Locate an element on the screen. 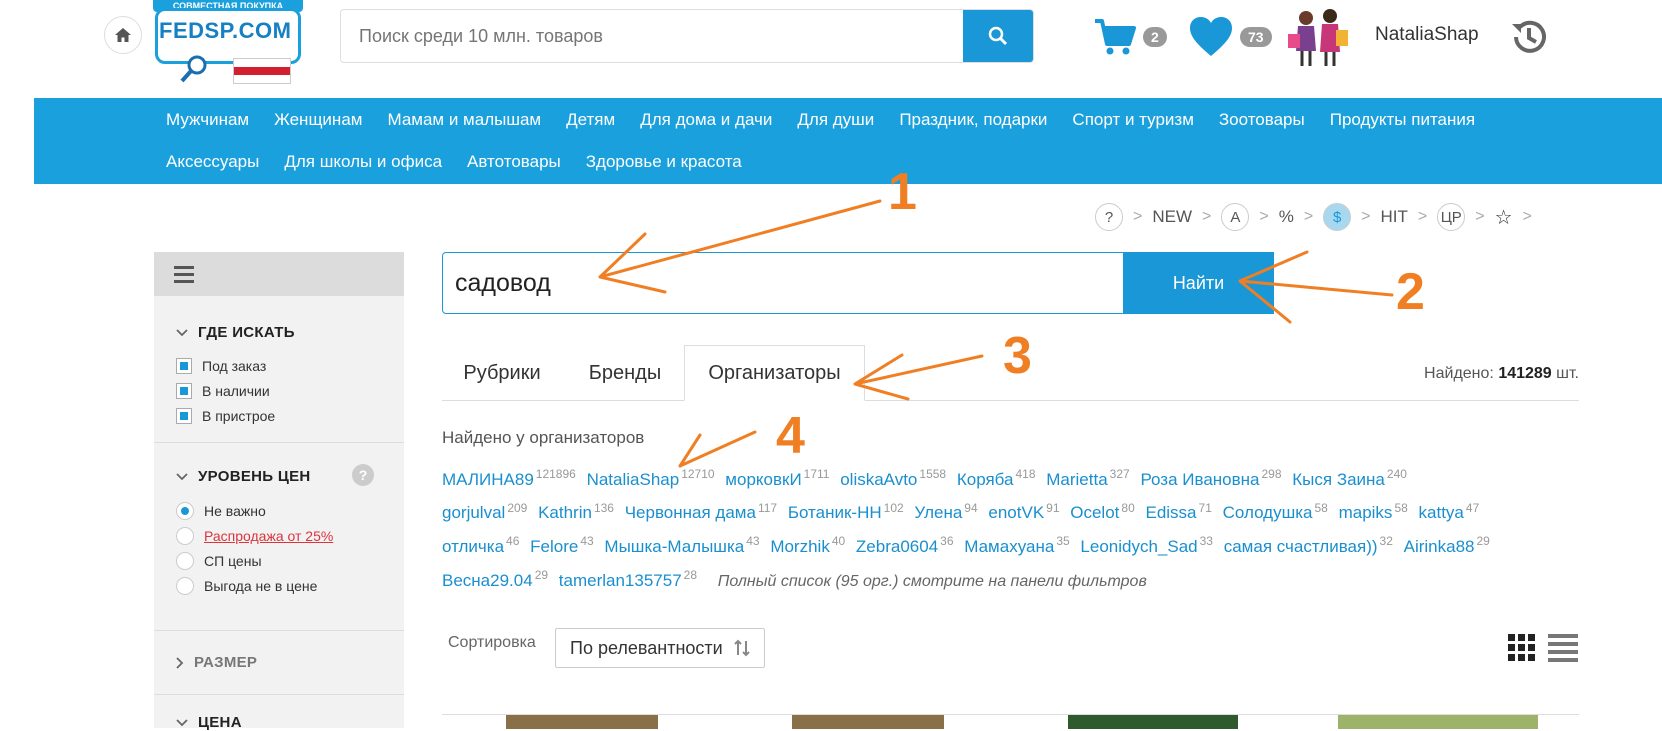  annotation-label-3: 3 is located at coordinates (1017, 356).